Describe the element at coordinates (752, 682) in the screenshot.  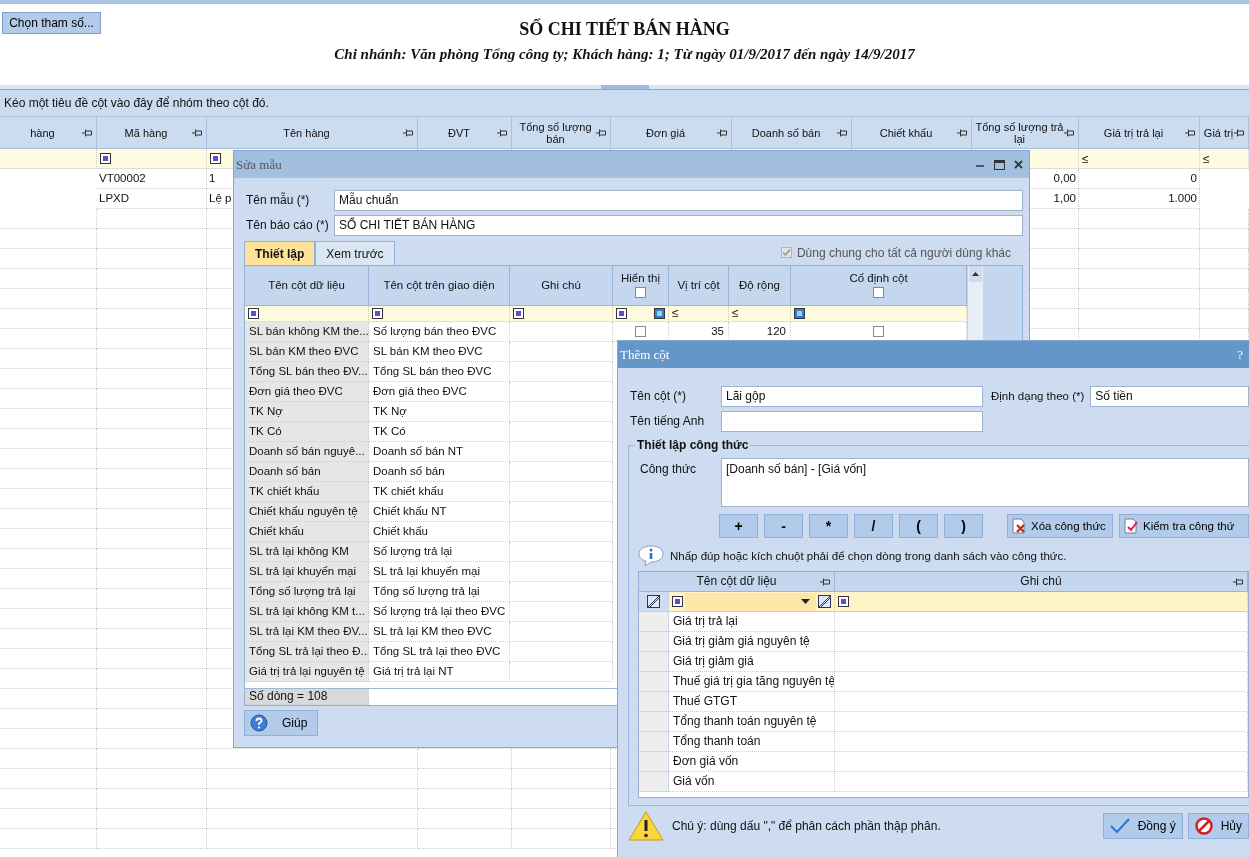
I see `table-cell: Thuế giá trị gia tăng nguyên tệ` at that location.